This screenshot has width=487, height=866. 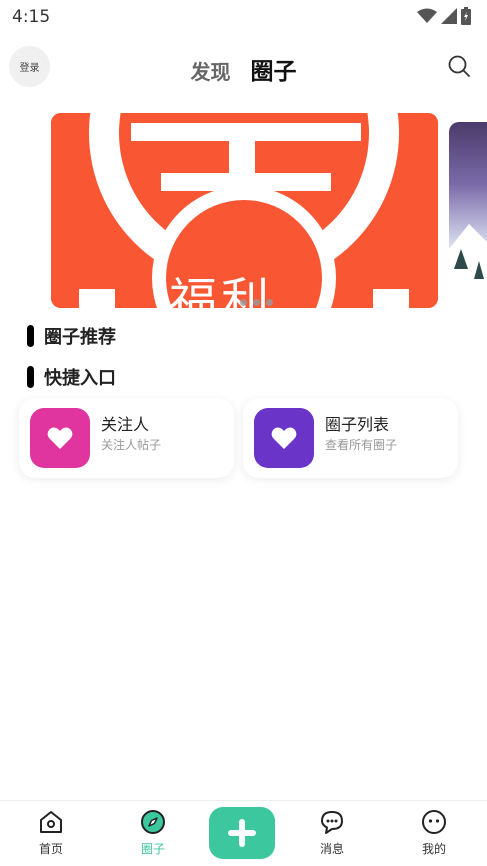 What do you see at coordinates (357, 424) in the screenshot?
I see `quick-entry-title: 圈子列表` at bounding box center [357, 424].